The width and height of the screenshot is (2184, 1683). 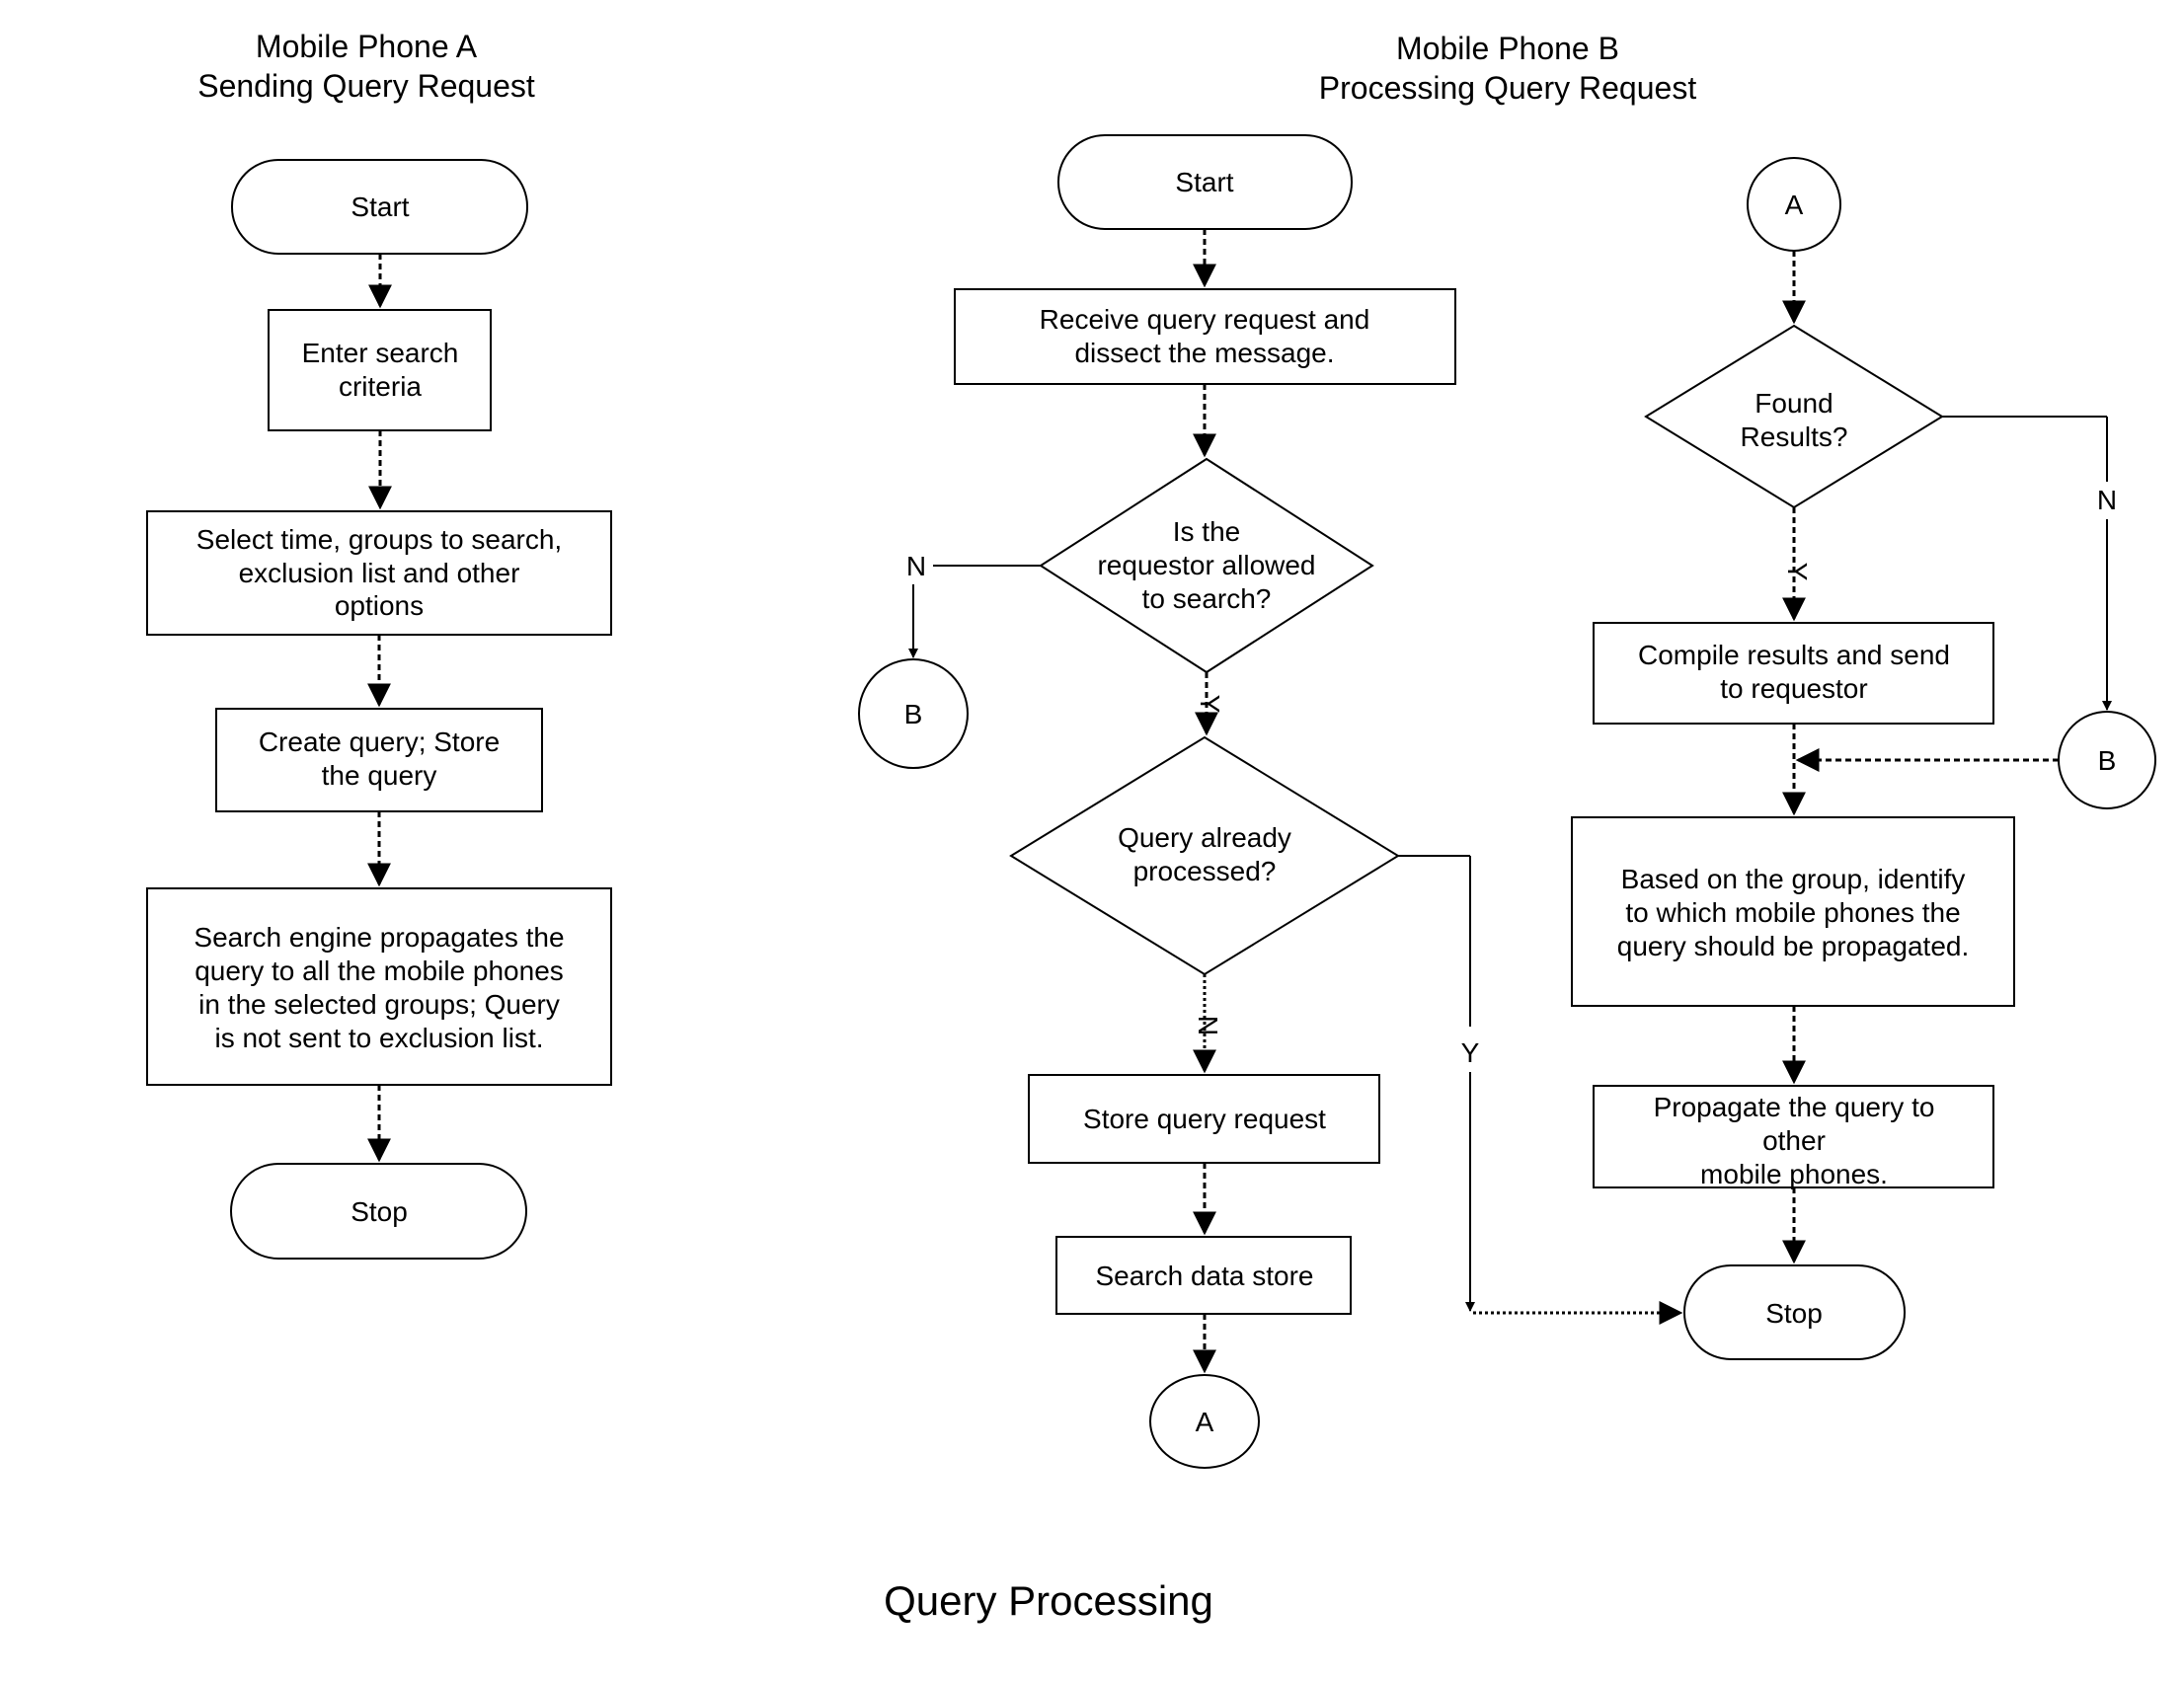 What do you see at coordinates (378, 1038) in the screenshot?
I see `node-text-line: is not sent to exclusion list.` at bounding box center [378, 1038].